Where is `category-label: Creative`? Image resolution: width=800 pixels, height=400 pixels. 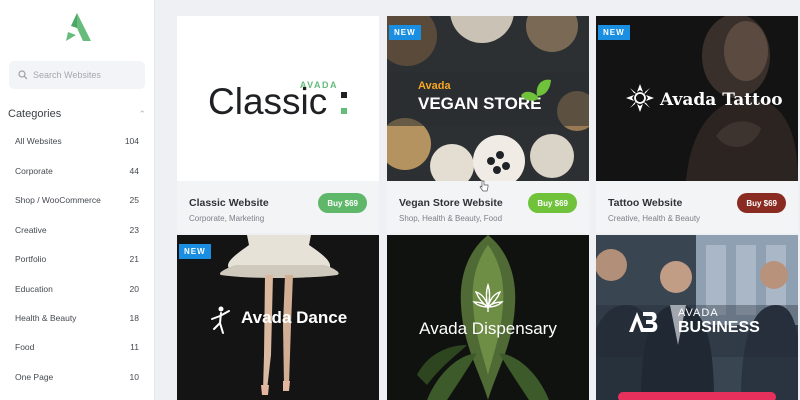
category-label: Creative is located at coordinates (31, 230).